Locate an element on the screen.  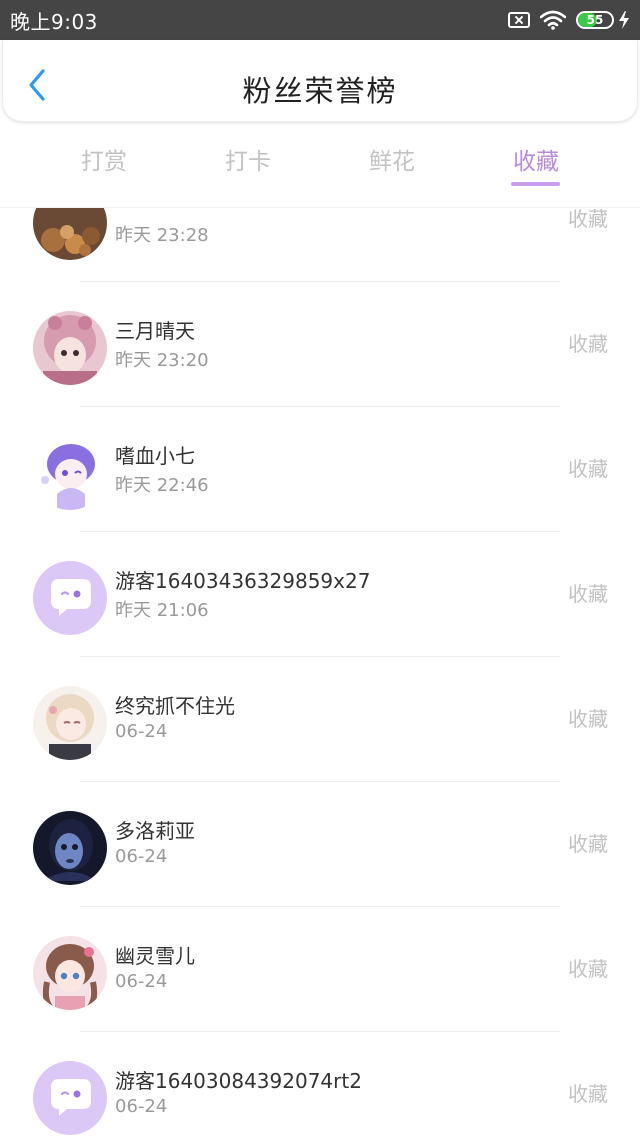
list-item: 游客16403084392074rt2 06-24 收藏 is located at coordinates (320, 1085).